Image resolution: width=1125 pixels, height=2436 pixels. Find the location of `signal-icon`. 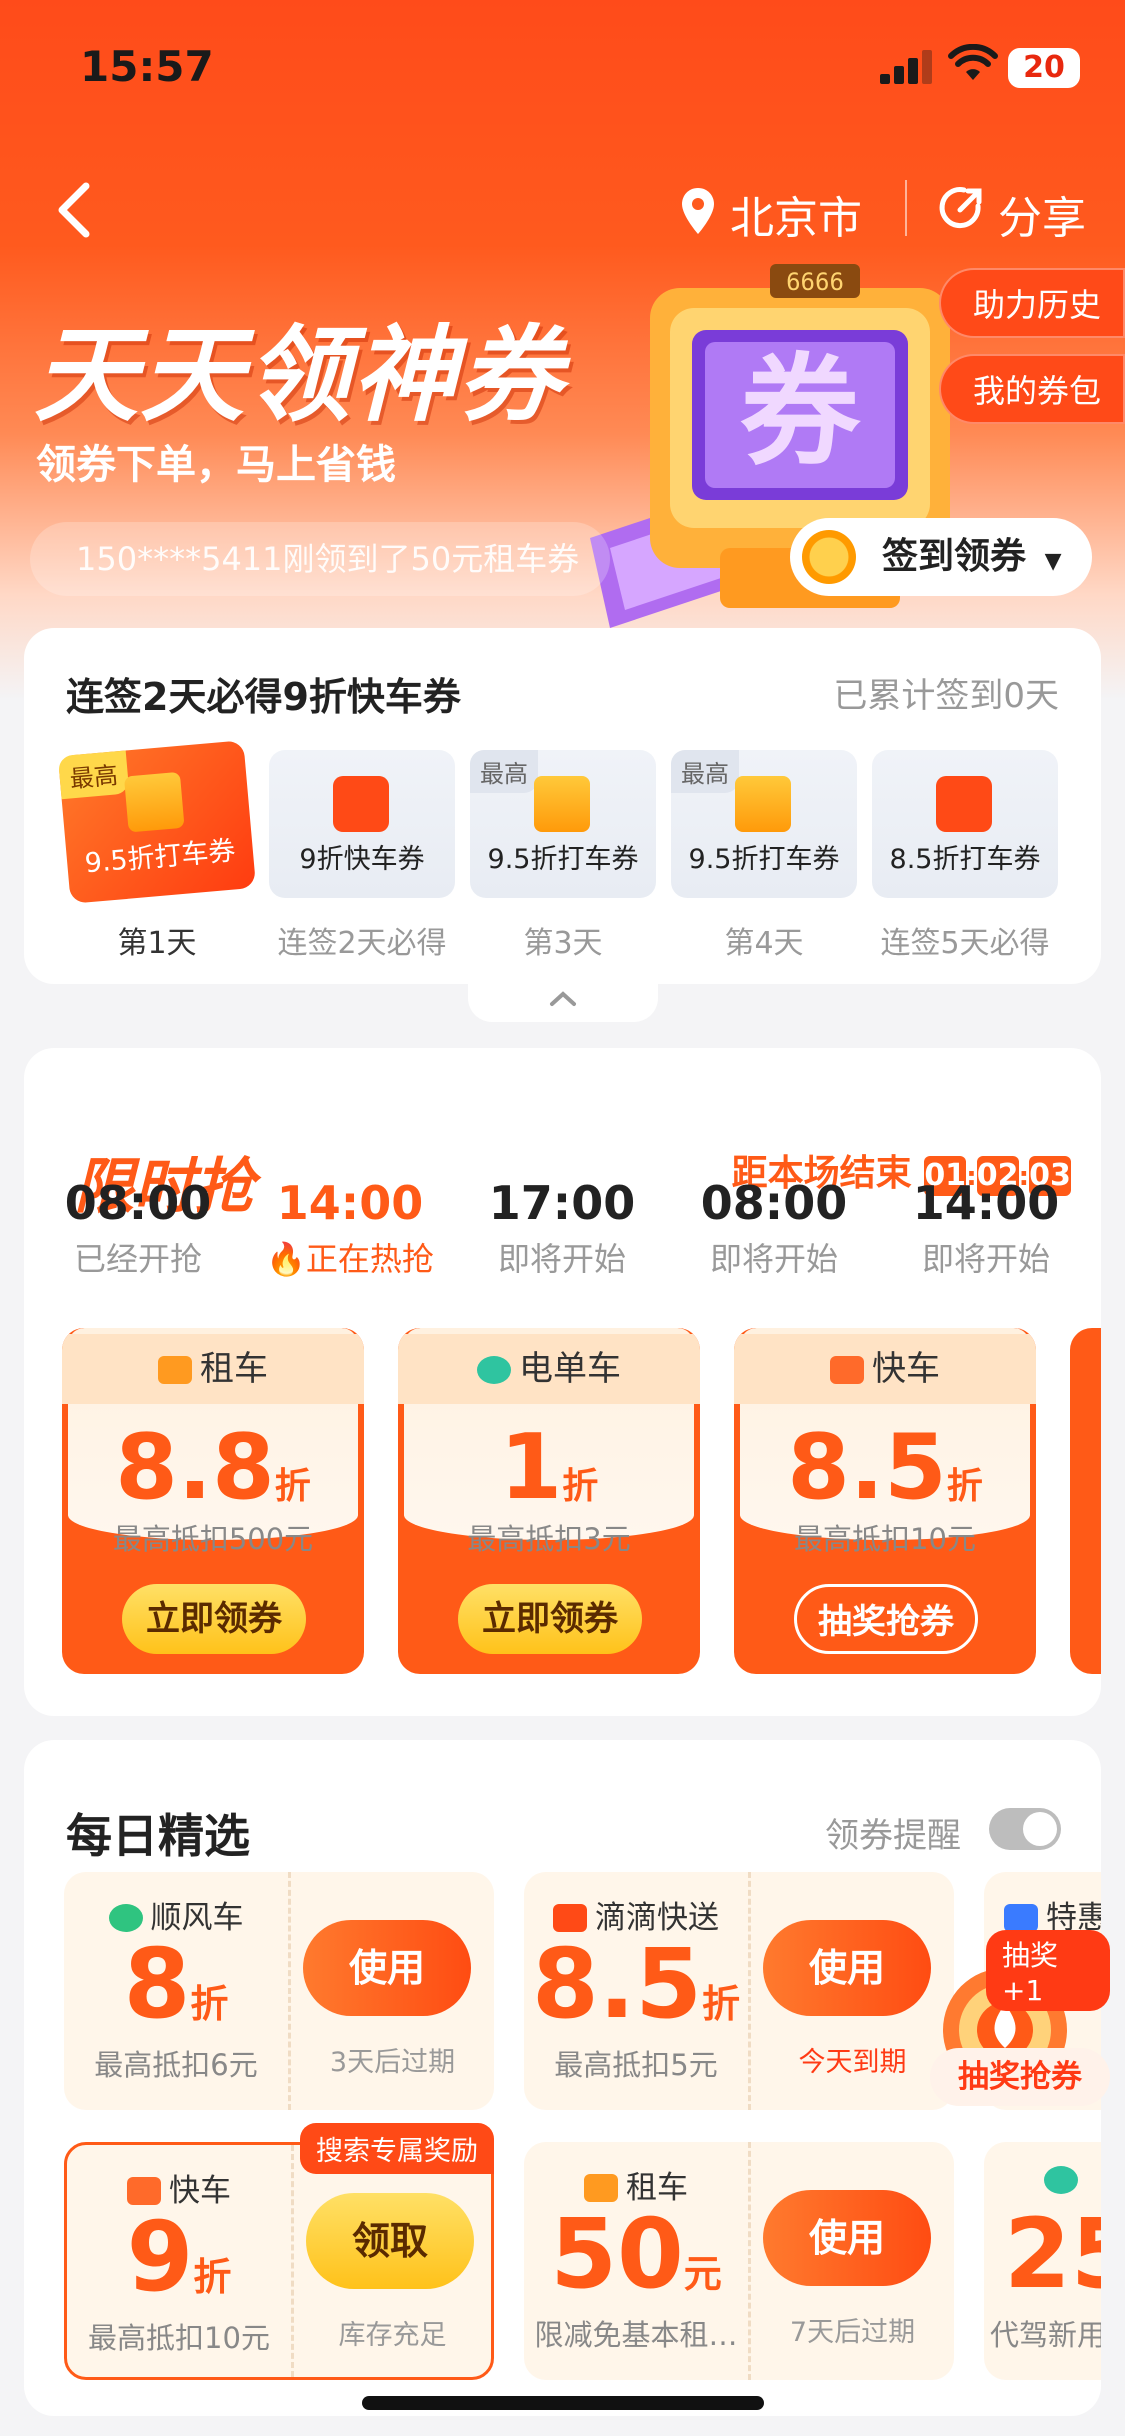

signal-icon is located at coordinates (906, 67).